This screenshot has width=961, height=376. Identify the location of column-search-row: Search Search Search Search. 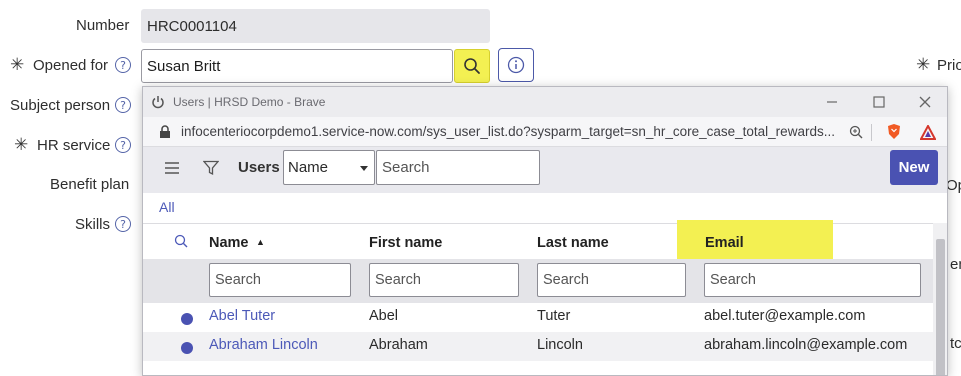
(538, 281).